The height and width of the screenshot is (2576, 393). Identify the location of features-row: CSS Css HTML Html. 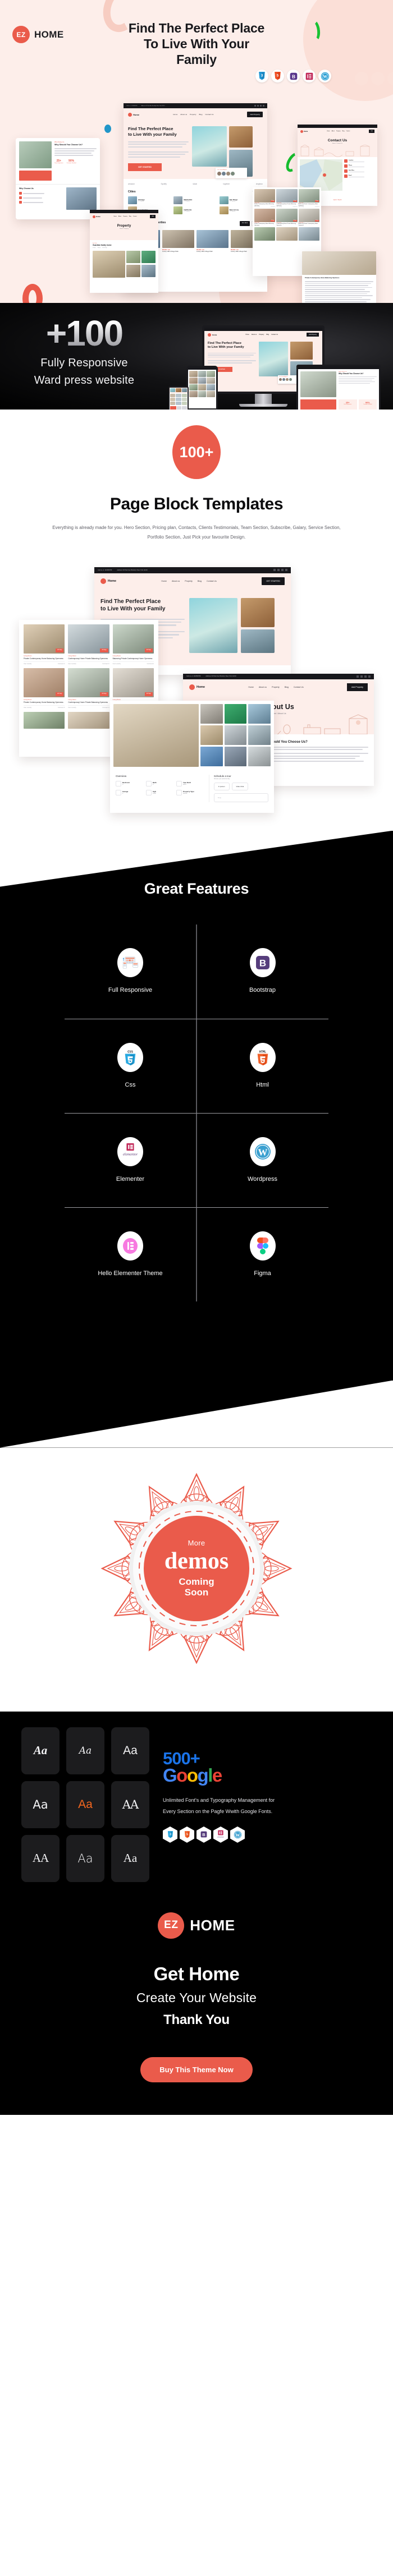
(196, 1065).